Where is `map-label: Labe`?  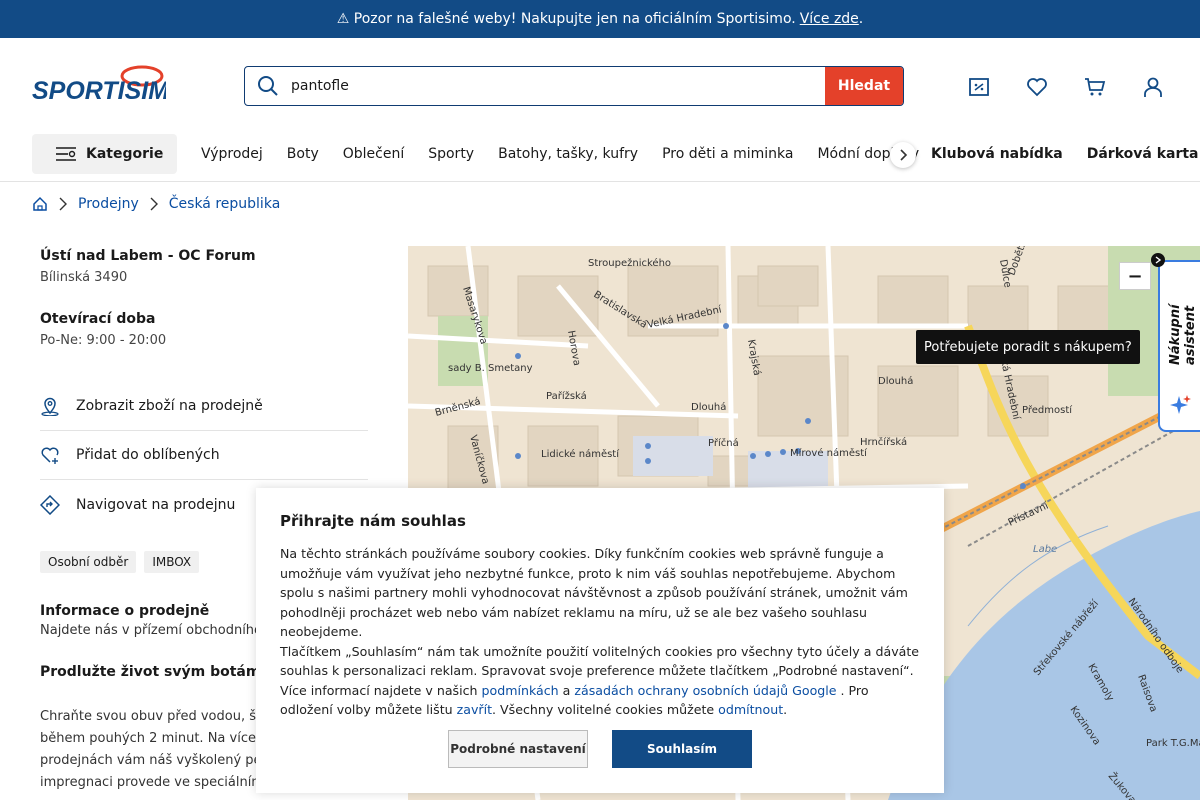
map-label: Labe is located at coordinates (1045, 549).